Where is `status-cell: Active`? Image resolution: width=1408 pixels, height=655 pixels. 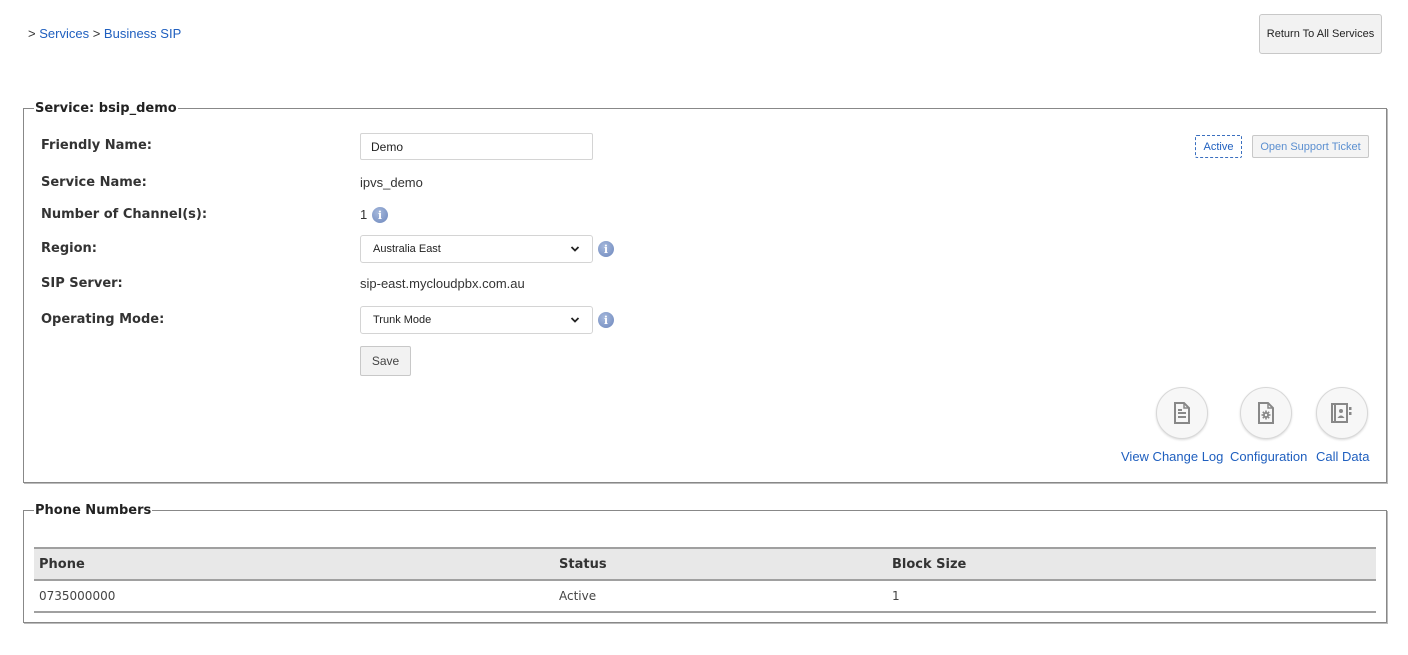
status-cell: Active is located at coordinates (720, 596).